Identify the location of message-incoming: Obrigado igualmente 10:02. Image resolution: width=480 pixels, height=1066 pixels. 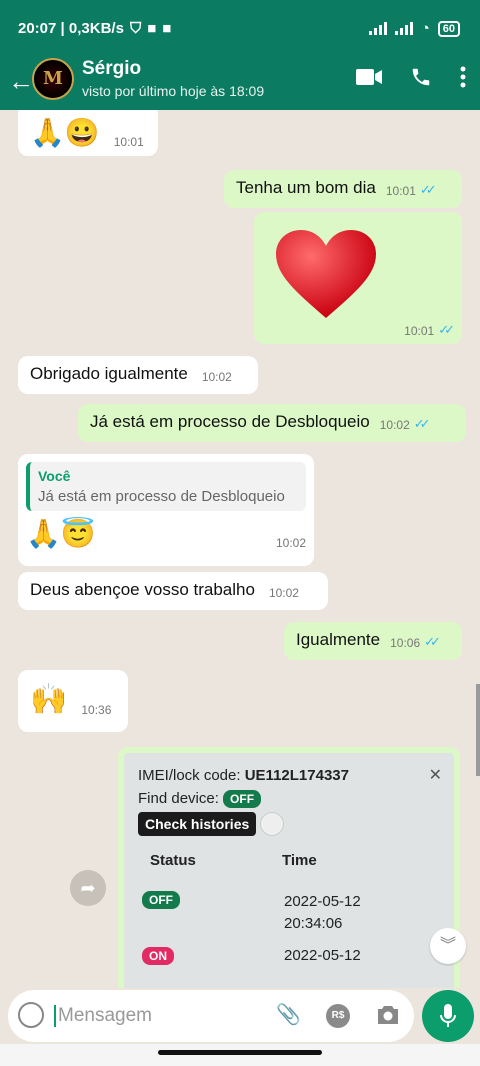
(138, 375).